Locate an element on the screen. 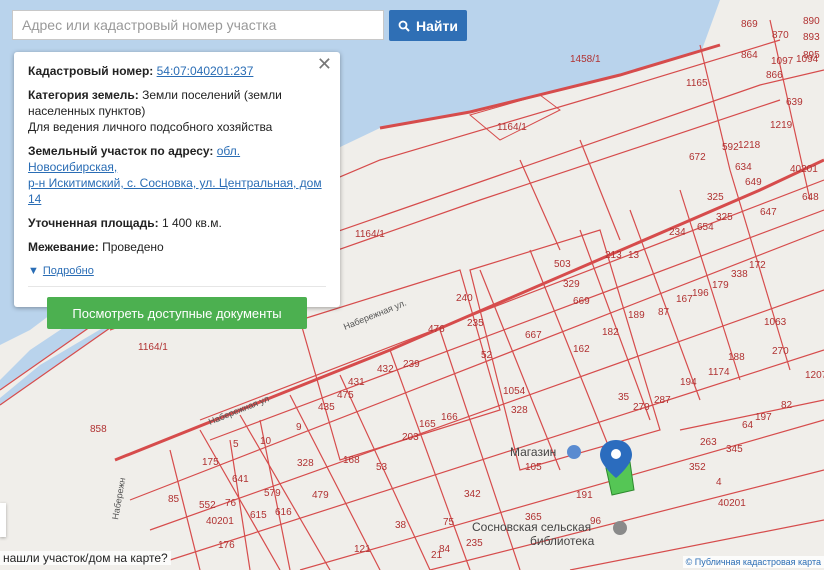 Image resolution: width=824 pixels, height=570 pixels. parcel-number-label: 189 is located at coordinates (636, 315).